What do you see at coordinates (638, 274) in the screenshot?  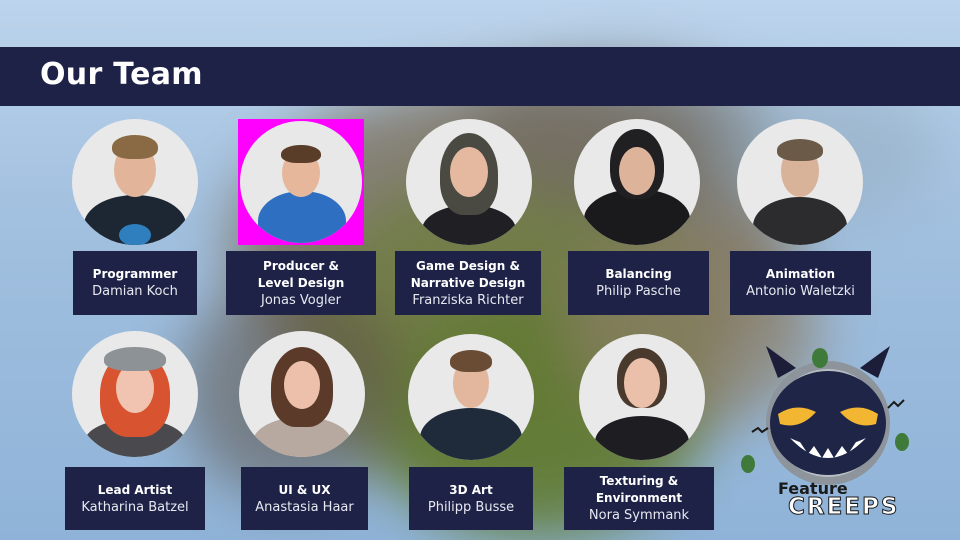 I see `member-role: Balancing` at bounding box center [638, 274].